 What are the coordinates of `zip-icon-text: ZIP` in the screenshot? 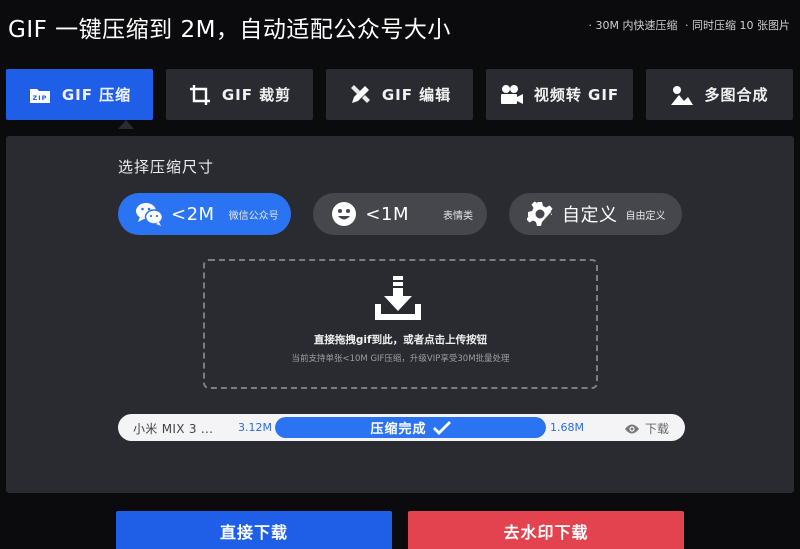 It's located at (39, 98).